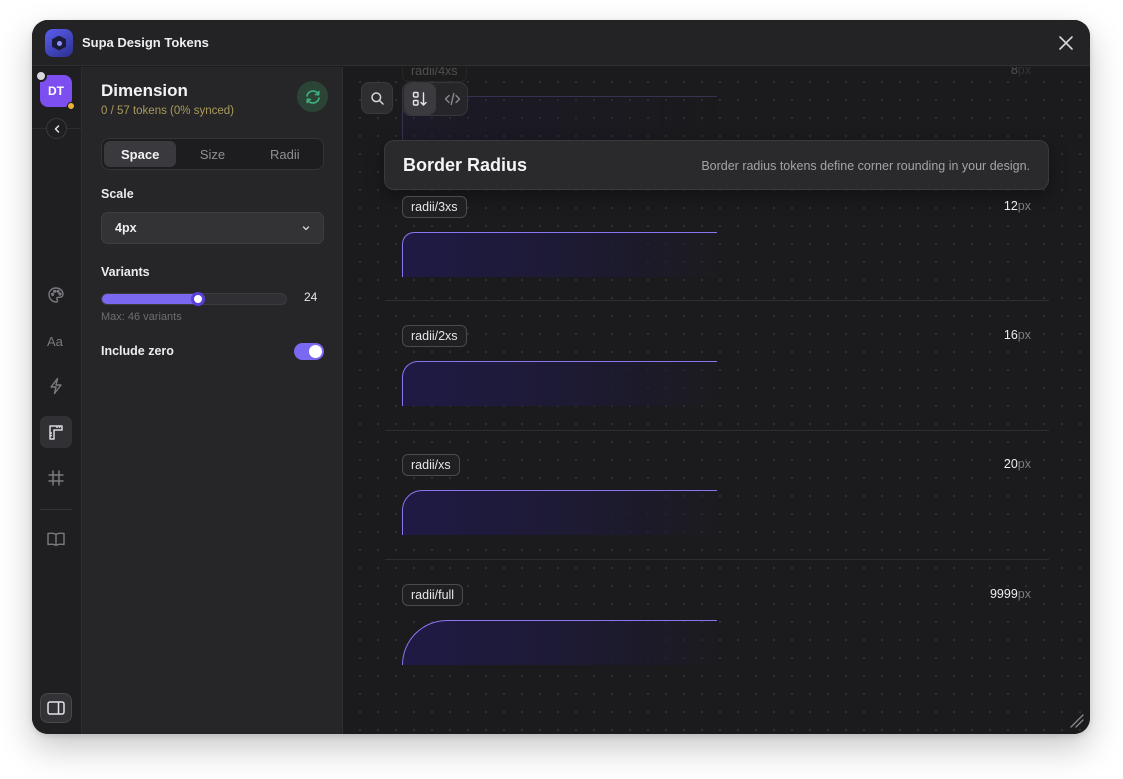 This screenshot has height=779, width=1123. I want to click on rail-item-docs, so click(56, 539).